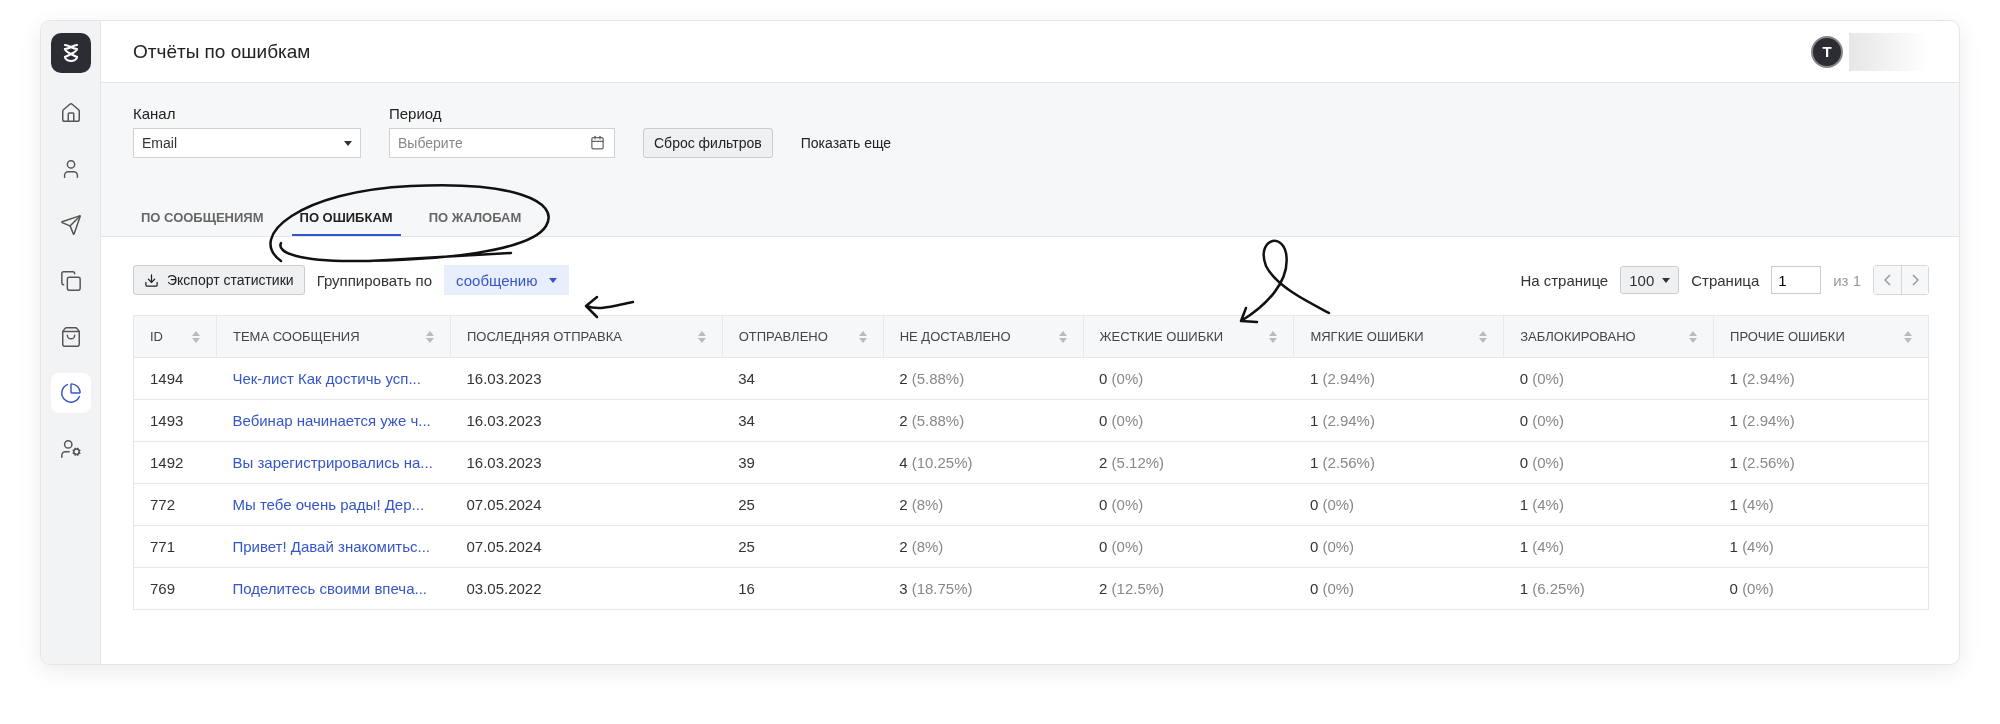 The image size is (2000, 724). I want to click on send-icon, so click(70, 225).